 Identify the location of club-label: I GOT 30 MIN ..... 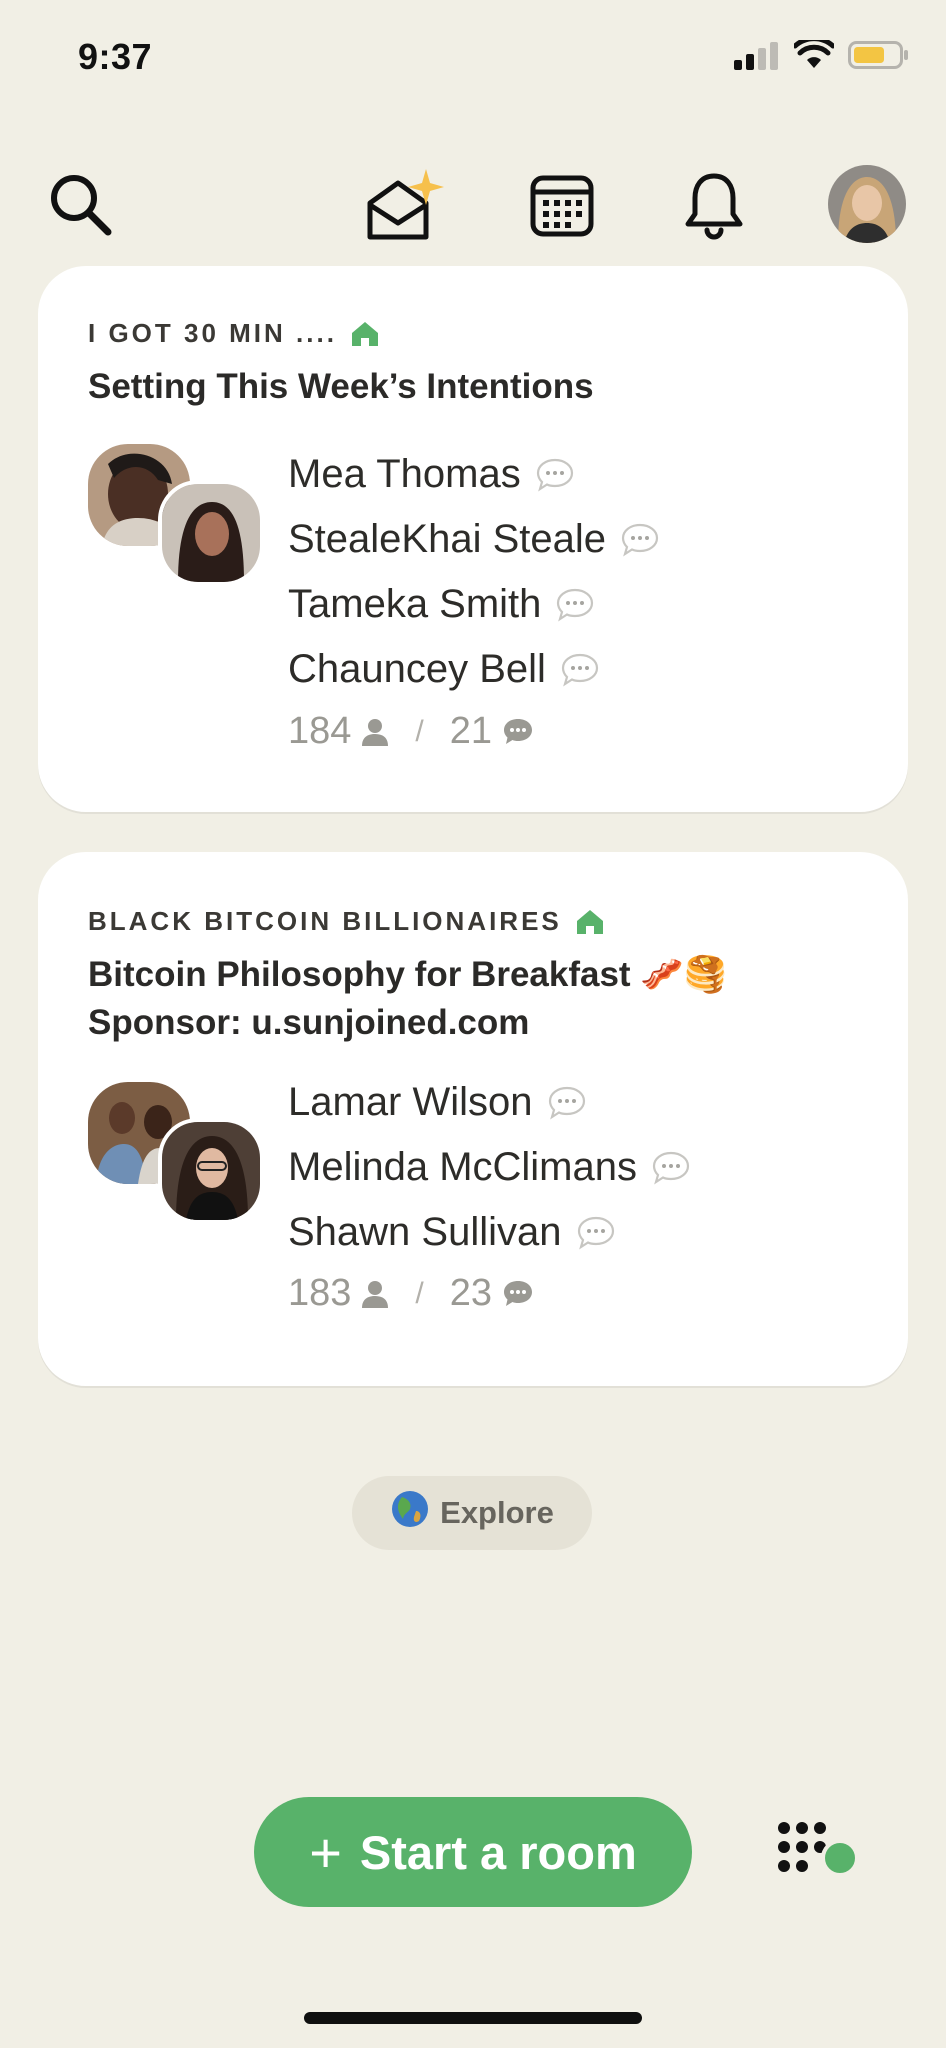
(212, 333).